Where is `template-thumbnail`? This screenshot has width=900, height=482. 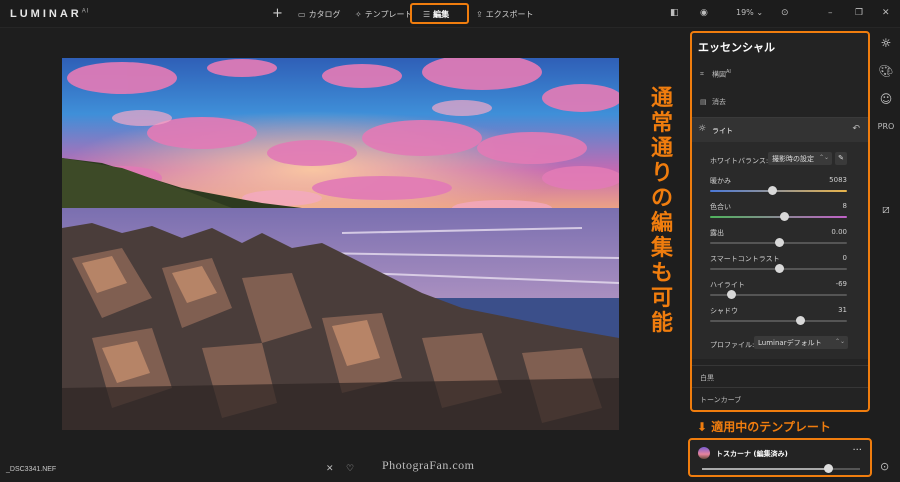 template-thumbnail is located at coordinates (704, 453).